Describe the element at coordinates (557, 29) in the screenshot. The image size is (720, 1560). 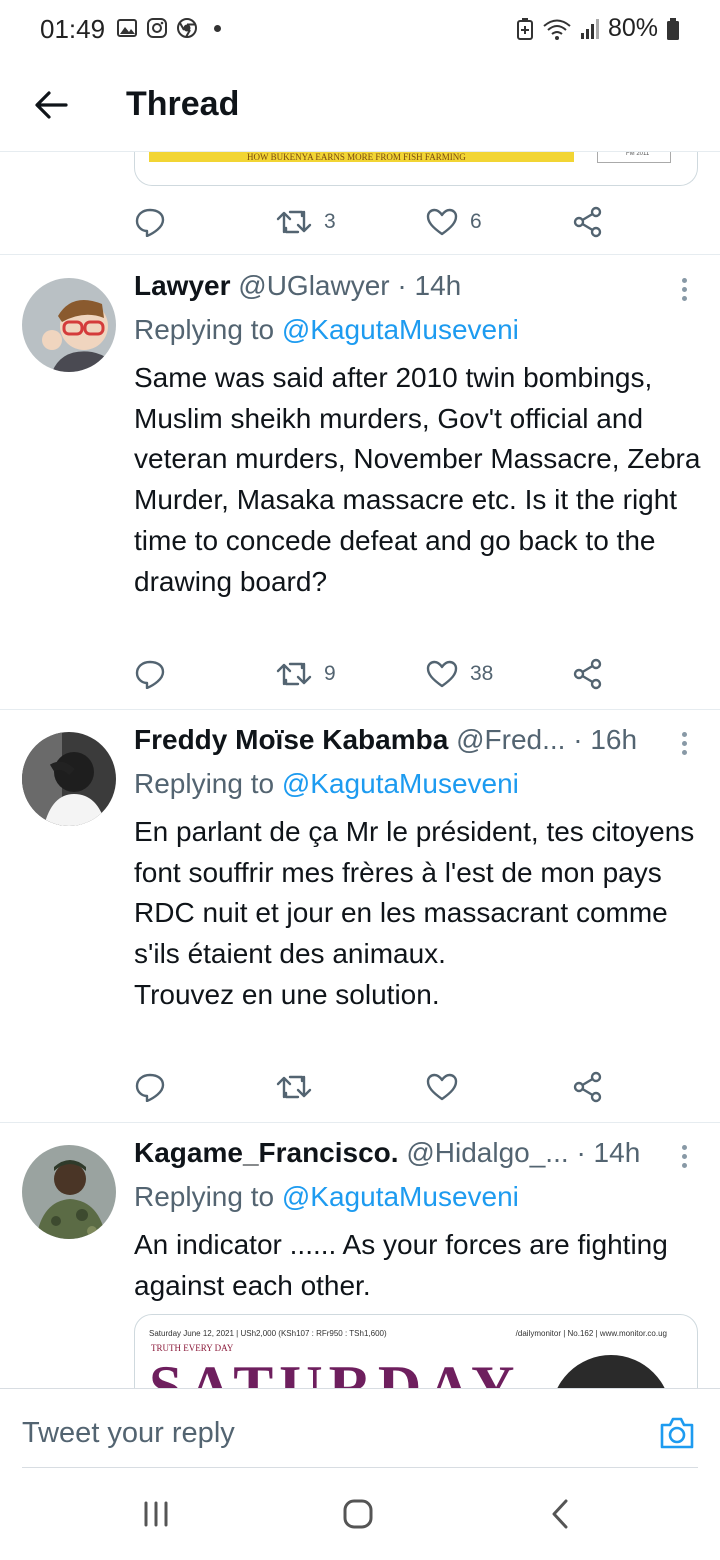
I see `wifi-icon` at that location.